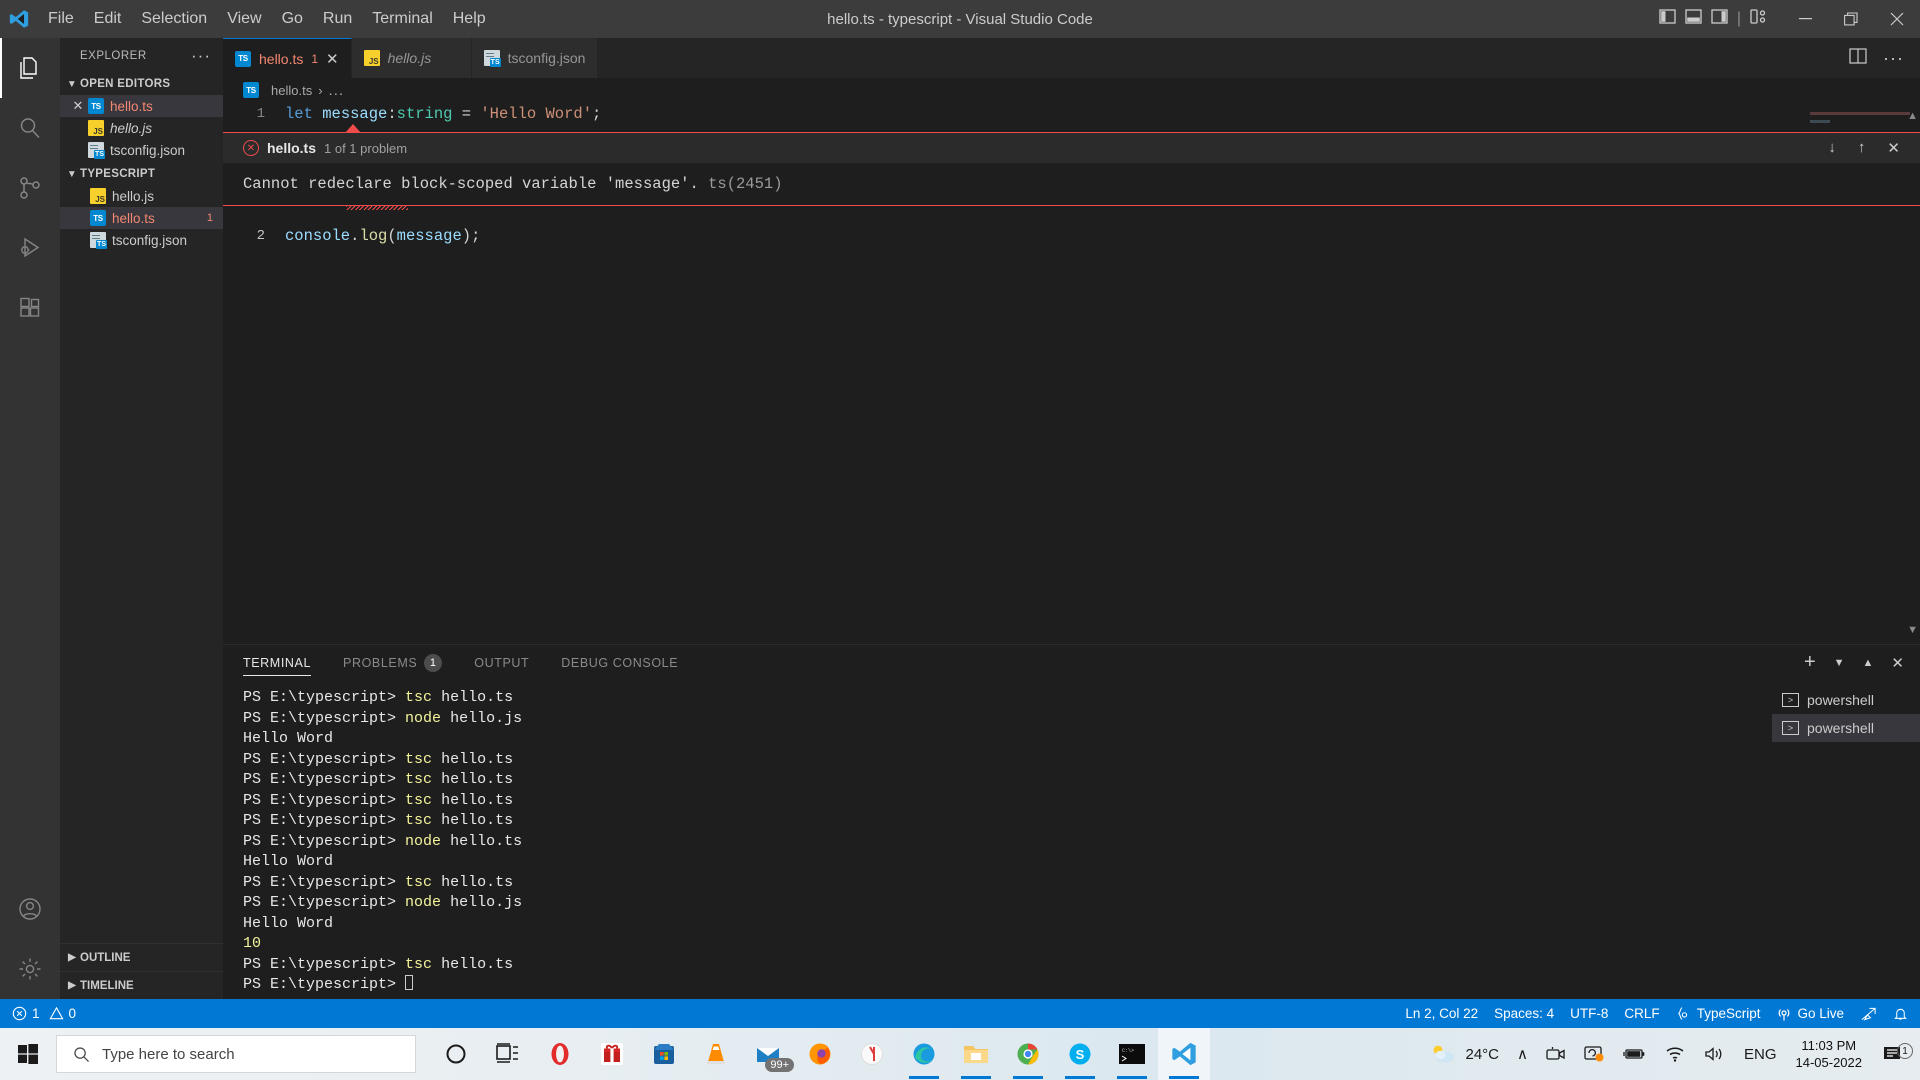 Image resolution: width=1920 pixels, height=1080 pixels. I want to click on chevron-down-icon: ▼, so click(1839, 663).